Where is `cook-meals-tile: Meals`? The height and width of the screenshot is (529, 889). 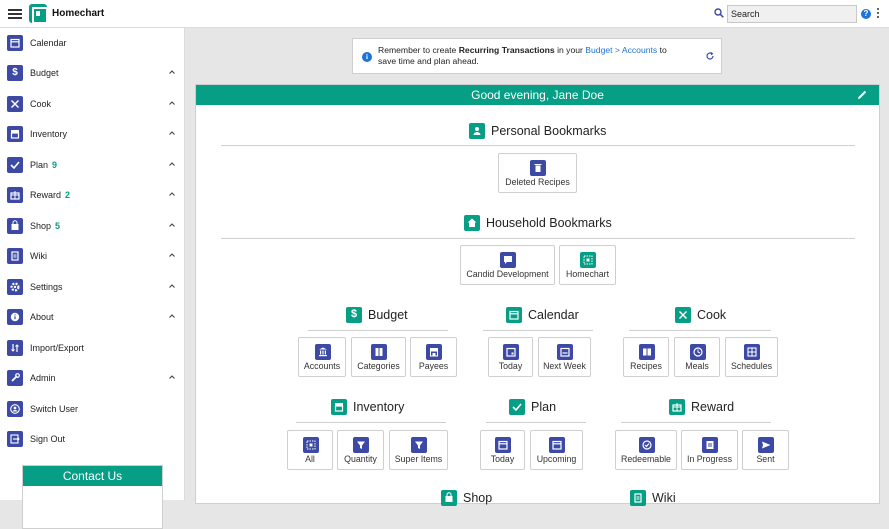
cook-meals-tile: Meals is located at coordinates (697, 357).